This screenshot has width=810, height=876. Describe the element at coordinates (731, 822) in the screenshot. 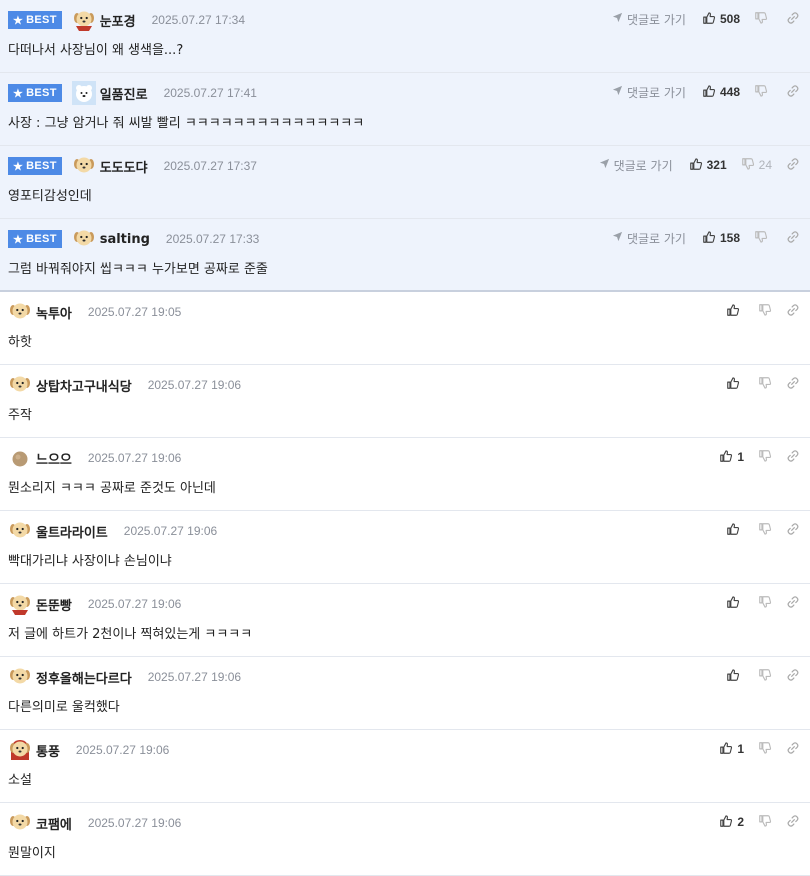

I see `like-button: 2` at that location.